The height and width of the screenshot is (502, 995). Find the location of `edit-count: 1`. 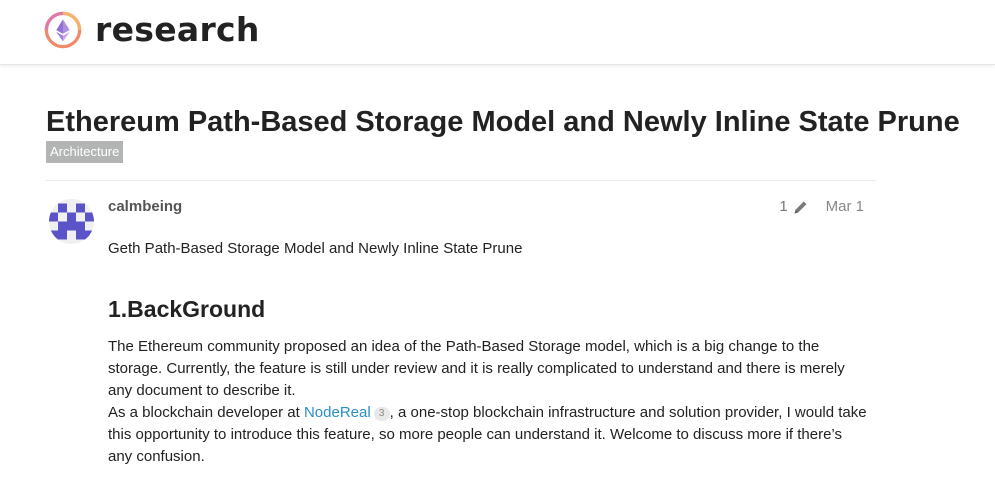

edit-count: 1 is located at coordinates (783, 206).